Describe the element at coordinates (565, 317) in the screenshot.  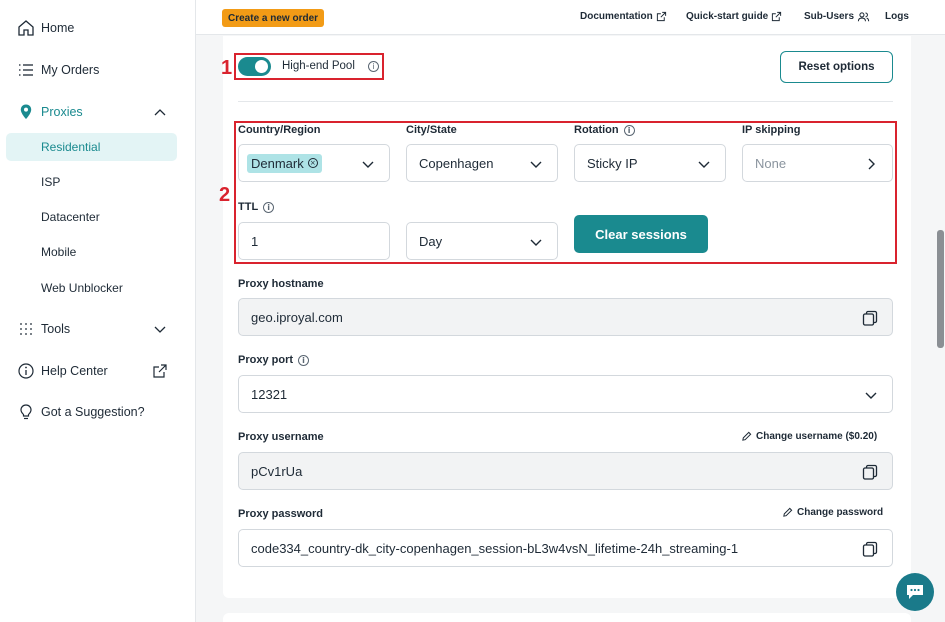
I see `hostname-field: geo.iproyal.com` at that location.